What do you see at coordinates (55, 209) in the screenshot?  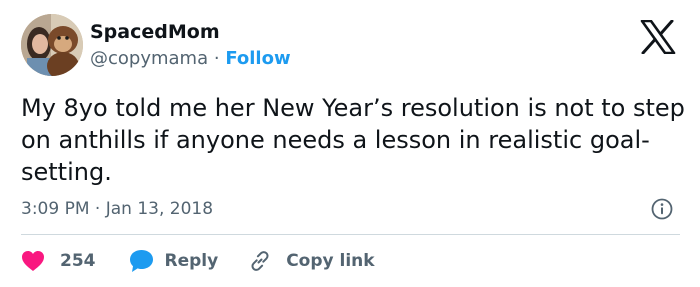 I see `tweet-time: 3:09 PM` at bounding box center [55, 209].